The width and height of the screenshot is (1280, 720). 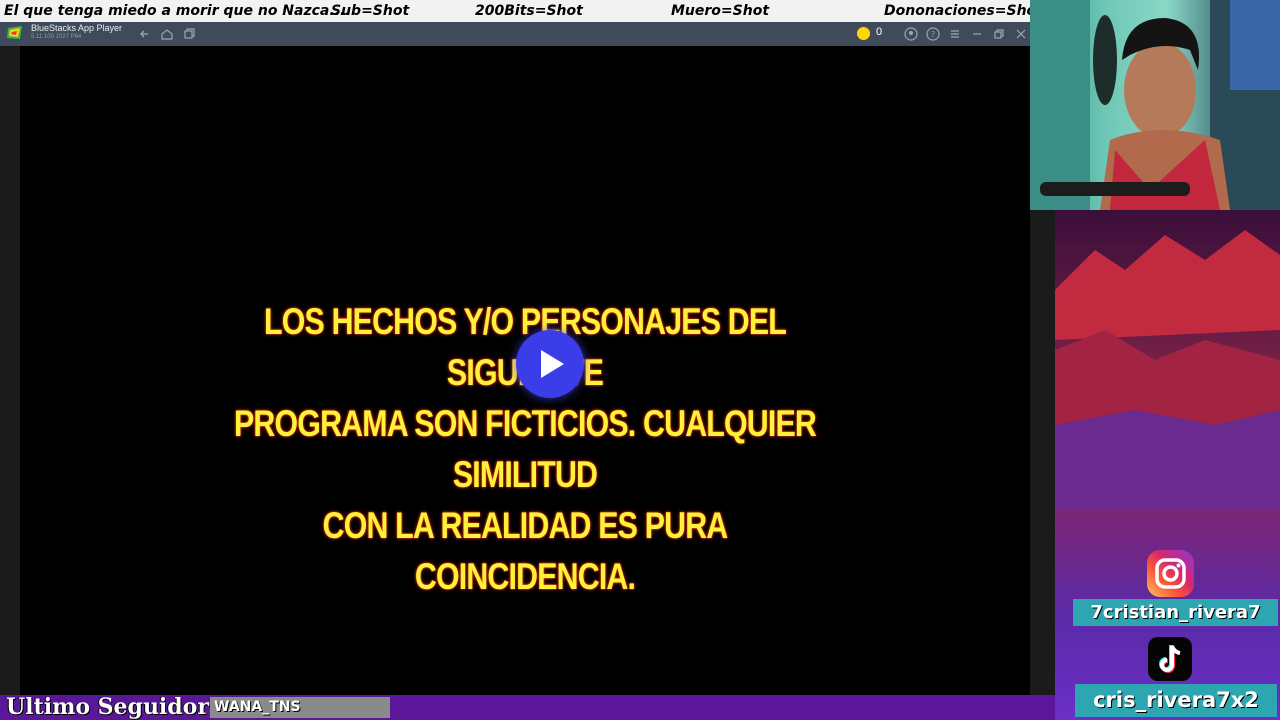 What do you see at coordinates (963, 11) in the screenshot?
I see `ticker-item: Dononaciones=Shot` at bounding box center [963, 11].